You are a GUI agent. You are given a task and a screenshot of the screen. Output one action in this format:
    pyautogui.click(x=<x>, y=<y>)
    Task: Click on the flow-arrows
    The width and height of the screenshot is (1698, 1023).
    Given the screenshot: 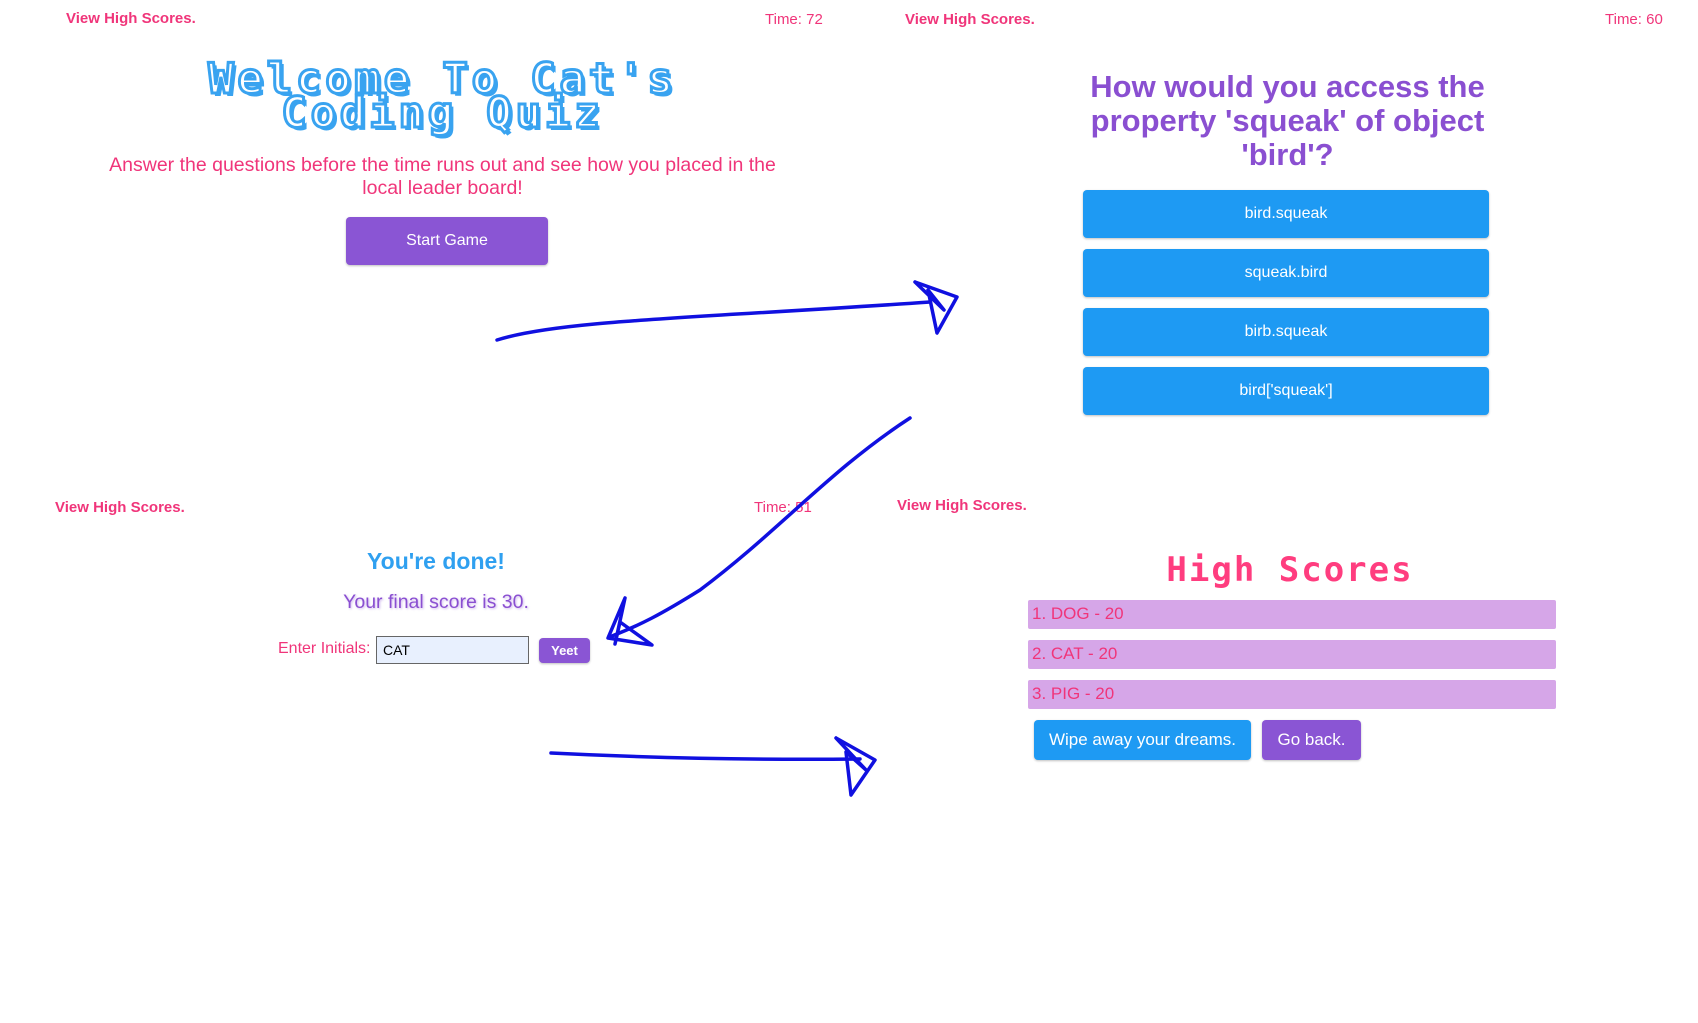 What is the action you would take?
    pyautogui.click(x=727, y=538)
    